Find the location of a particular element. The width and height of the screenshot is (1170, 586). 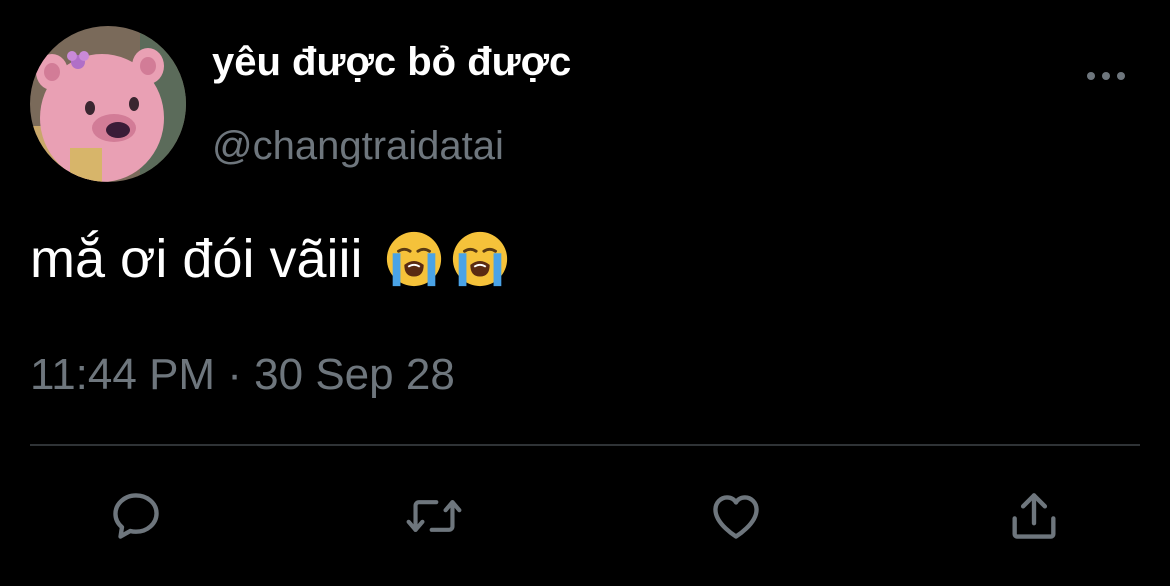

heart-icon is located at coordinates (736, 517).